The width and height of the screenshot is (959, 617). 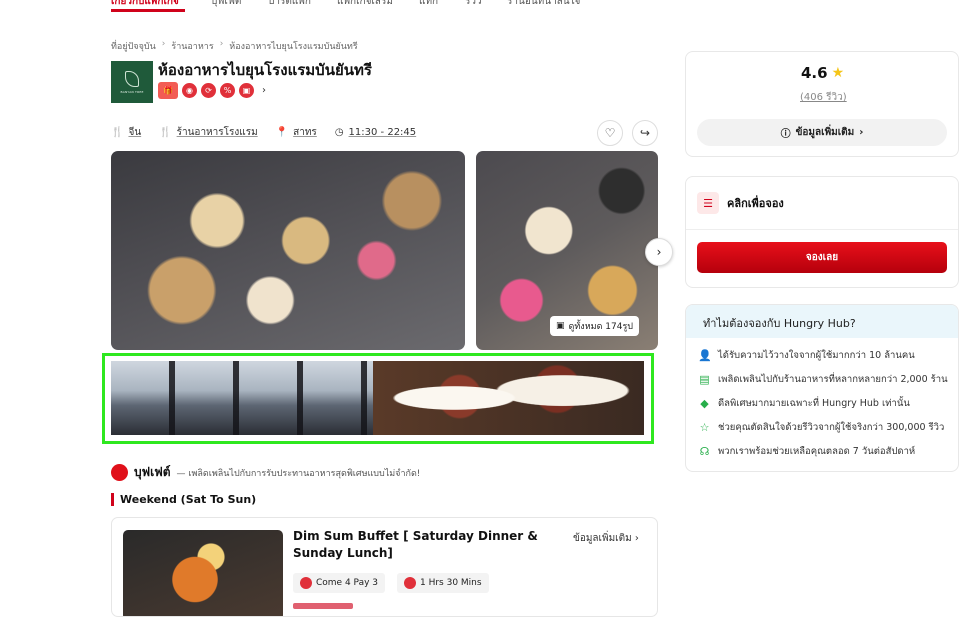 What do you see at coordinates (451, 583) in the screenshot?
I see `duration-label: 1 Hrs 30 Mins` at bounding box center [451, 583].